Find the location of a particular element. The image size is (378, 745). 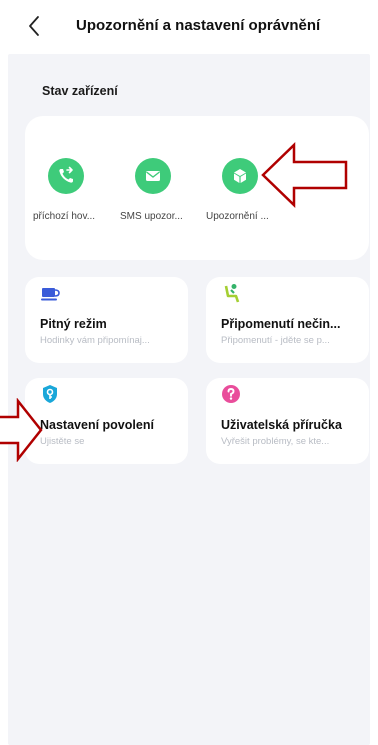

annotation-arrow-left-icon is located at coordinates (304, 175).